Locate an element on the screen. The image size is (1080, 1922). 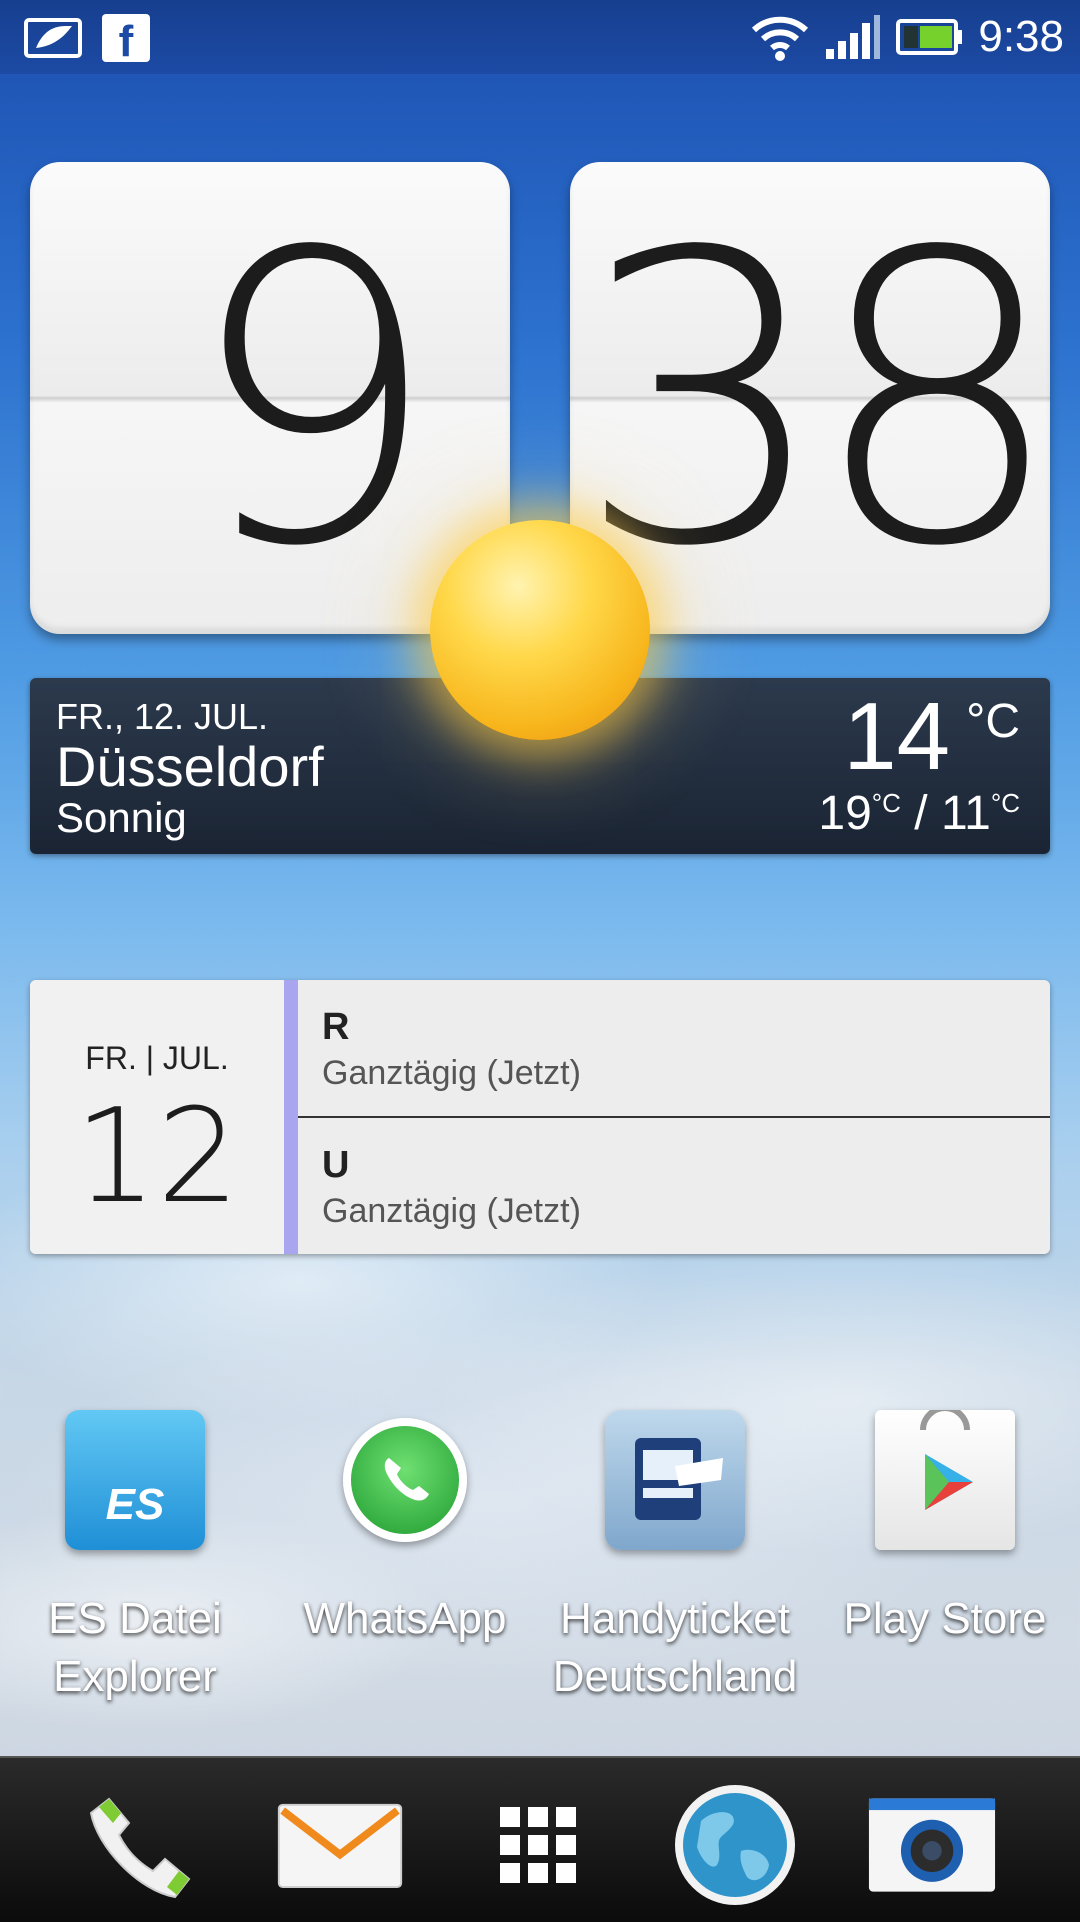
calendar-date: FR. | JUL. 12 is located at coordinates (157, 1117).